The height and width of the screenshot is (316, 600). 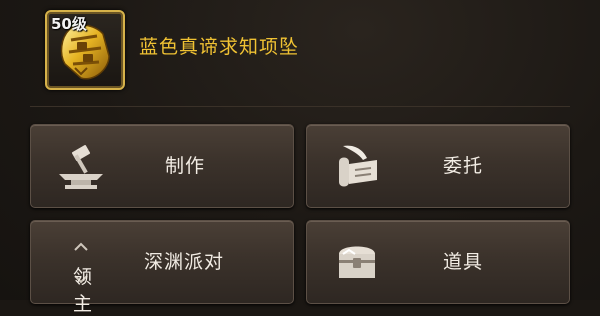 I want to click on lord-badge-text: 领主, so click(x=83, y=290).